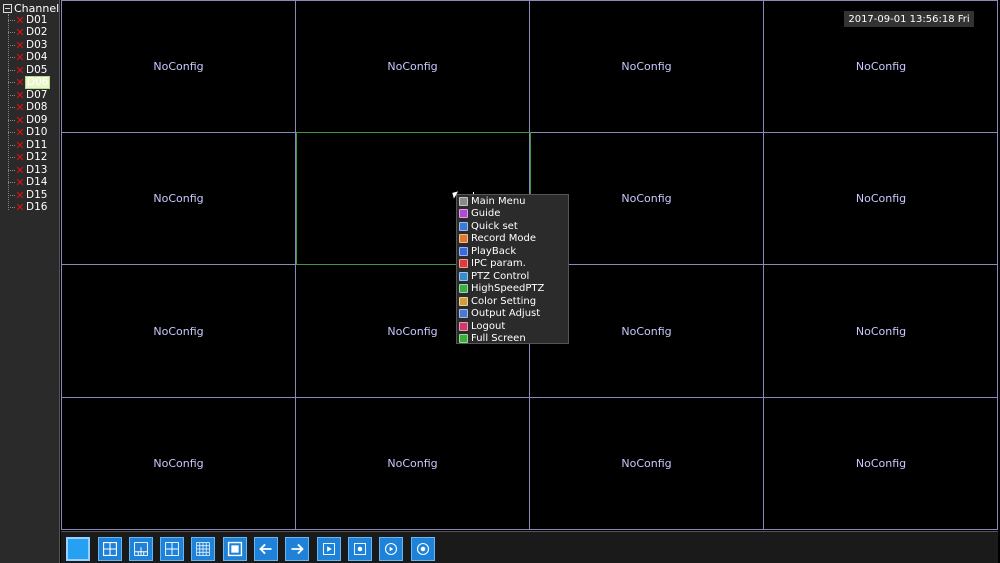  I want to click on collapse-icon, so click(7, 8).